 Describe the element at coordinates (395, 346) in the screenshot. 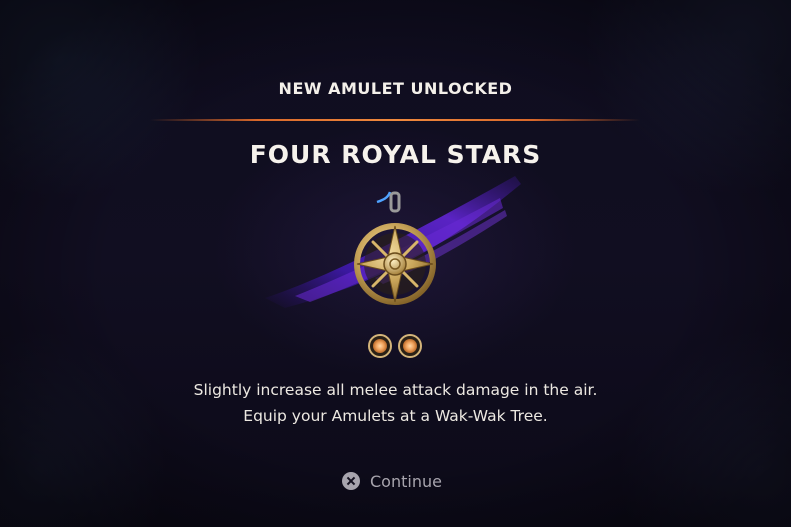

I see `amulet-slot-cost` at that location.